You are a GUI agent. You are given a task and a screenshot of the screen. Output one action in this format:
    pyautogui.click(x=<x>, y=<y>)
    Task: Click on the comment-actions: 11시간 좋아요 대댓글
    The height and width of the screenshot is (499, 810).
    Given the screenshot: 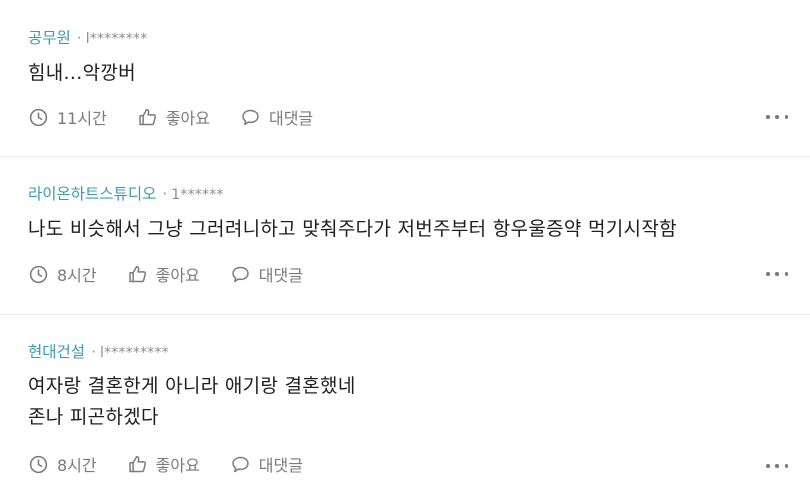 What is the action you would take?
    pyautogui.click(x=408, y=117)
    